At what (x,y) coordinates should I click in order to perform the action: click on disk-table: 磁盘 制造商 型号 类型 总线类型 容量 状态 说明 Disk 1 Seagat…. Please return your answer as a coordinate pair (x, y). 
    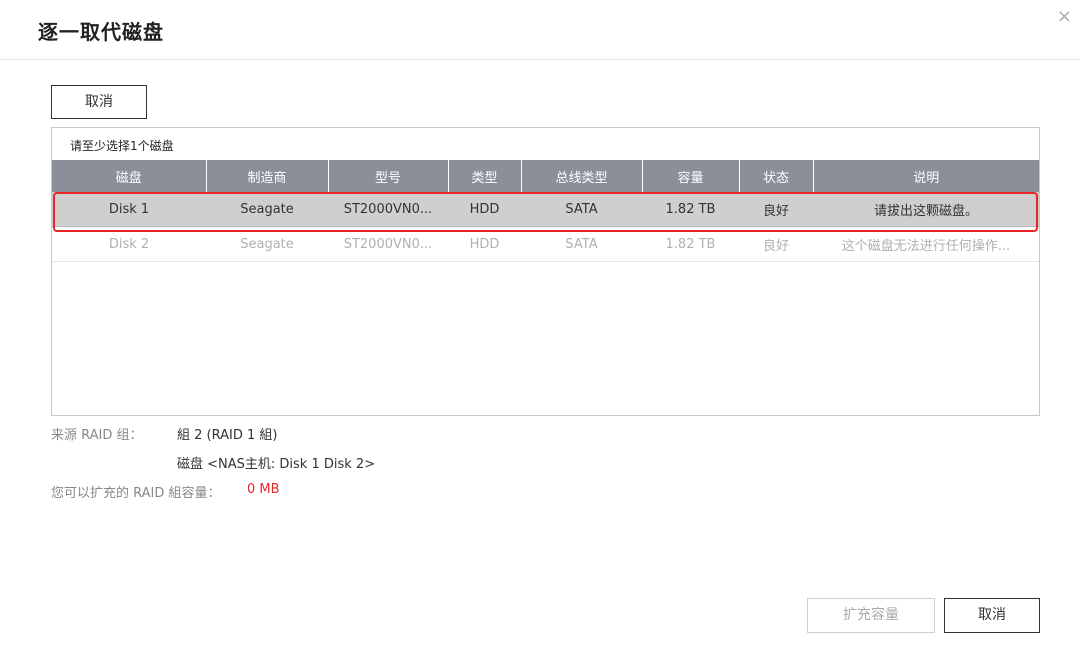
    Looking at the image, I should click on (545, 211).